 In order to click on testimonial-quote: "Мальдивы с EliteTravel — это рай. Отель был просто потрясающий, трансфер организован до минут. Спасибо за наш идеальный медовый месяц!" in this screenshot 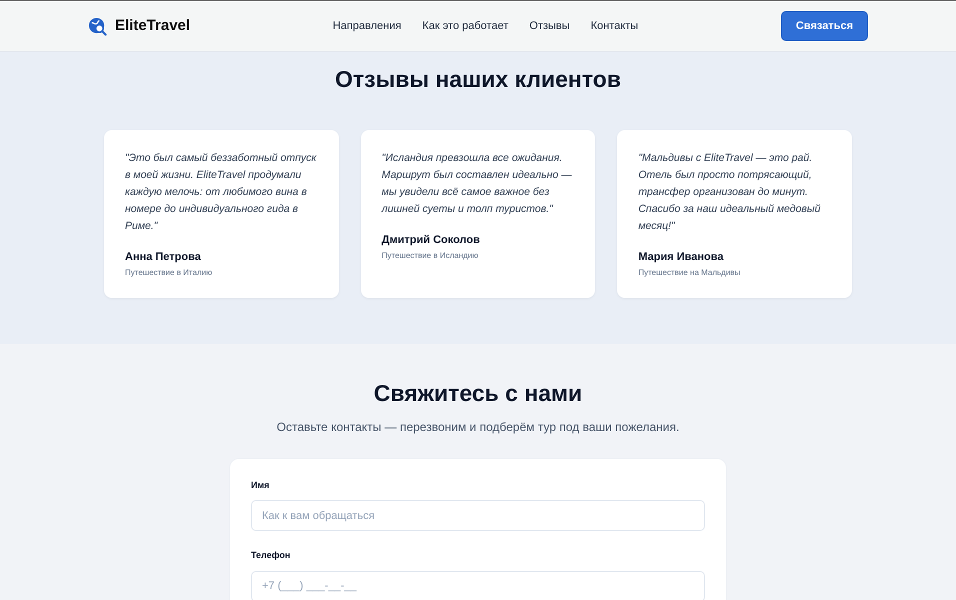, I will do `click(730, 192)`.